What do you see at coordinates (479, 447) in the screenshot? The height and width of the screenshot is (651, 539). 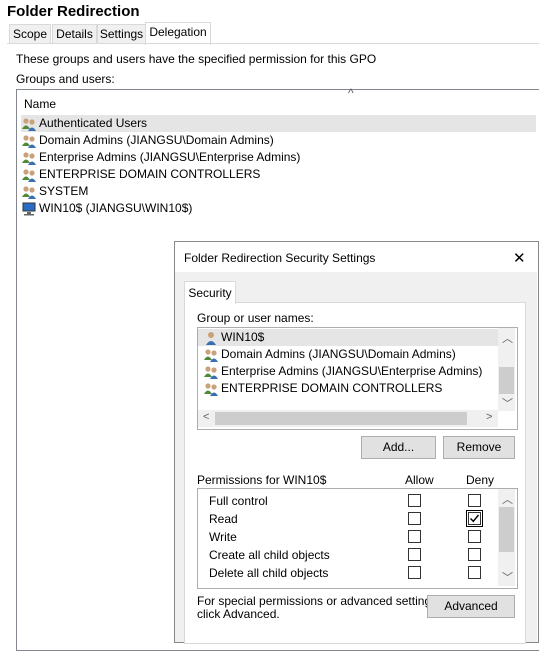 I see `remove-button: Remove` at bounding box center [479, 447].